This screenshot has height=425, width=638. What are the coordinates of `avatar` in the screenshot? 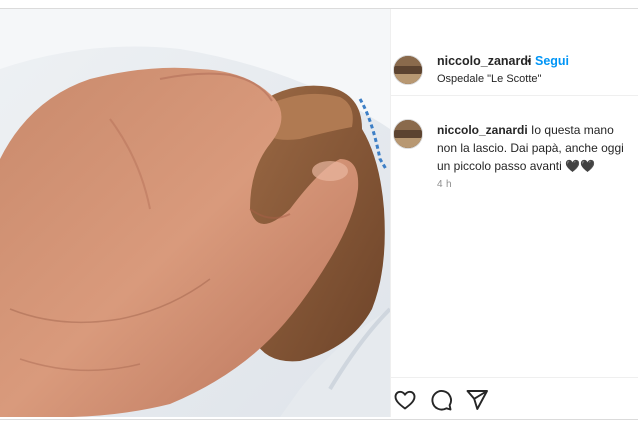 It's located at (408, 70).